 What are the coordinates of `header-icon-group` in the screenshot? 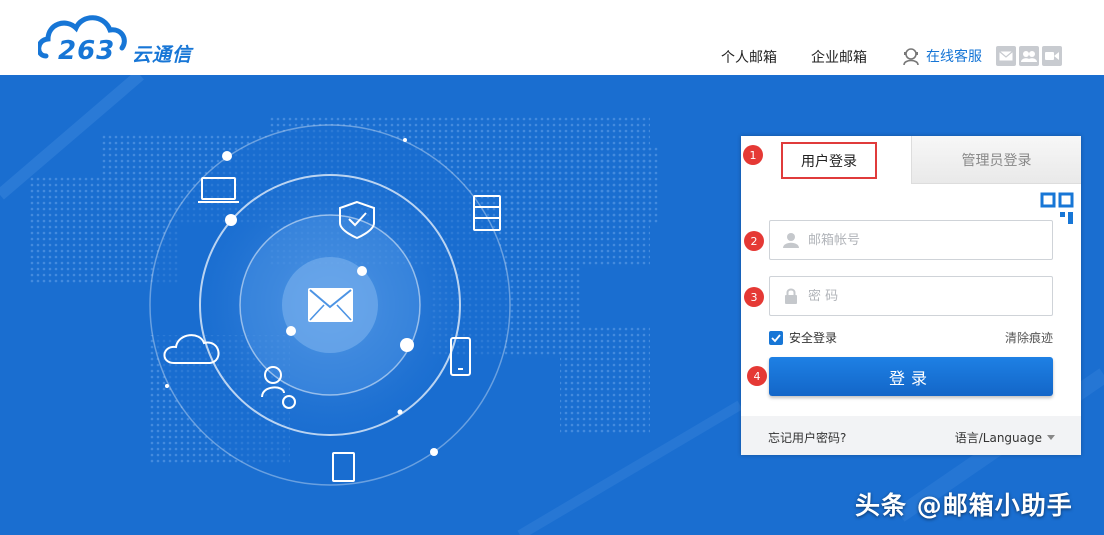 It's located at (1029, 56).